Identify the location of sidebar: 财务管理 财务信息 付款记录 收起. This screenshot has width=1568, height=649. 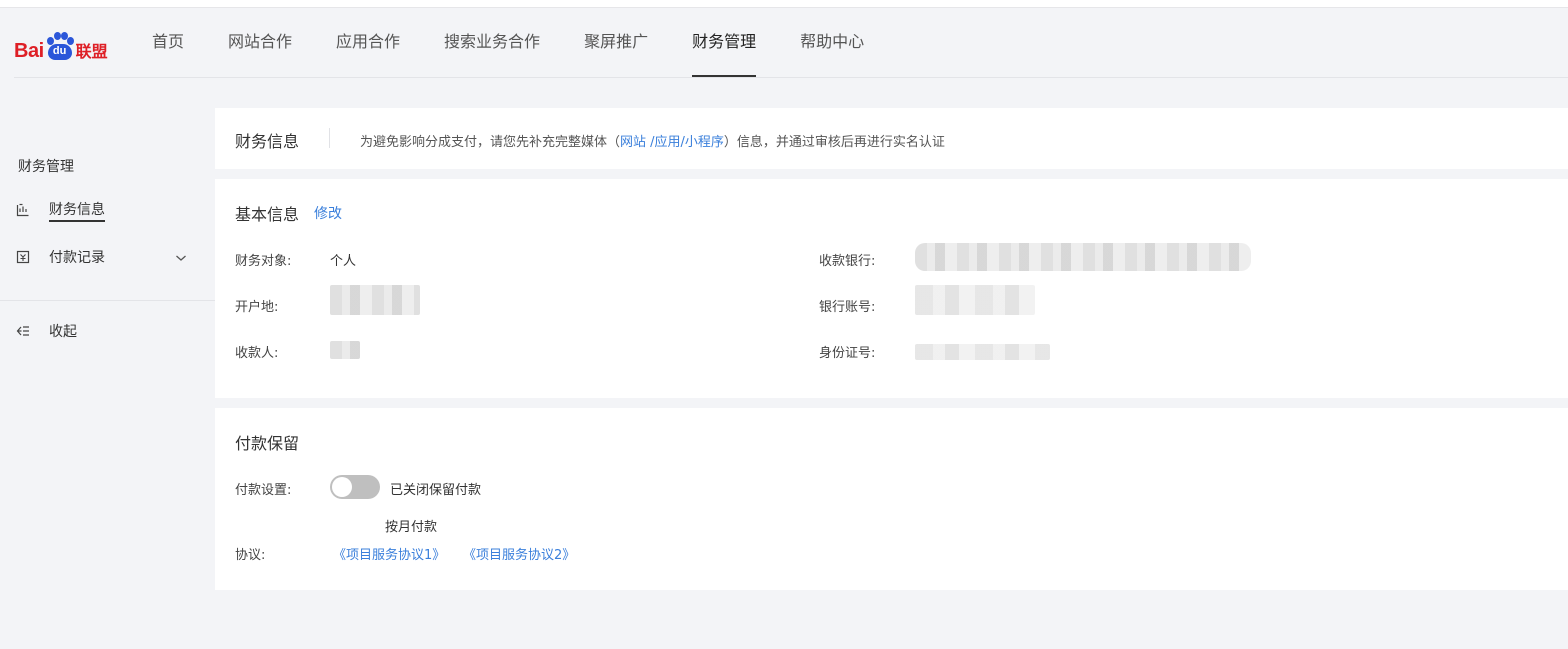
(107, 363).